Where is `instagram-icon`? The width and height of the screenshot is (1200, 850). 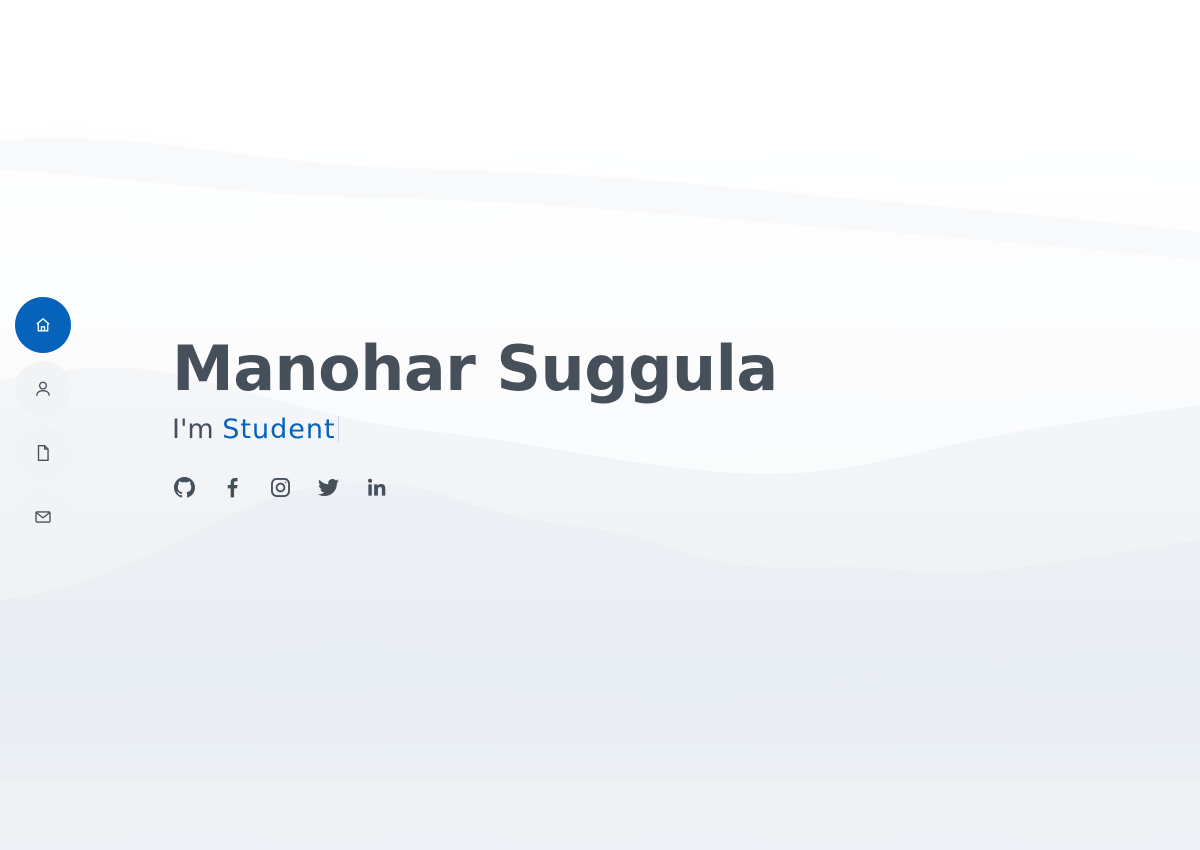
instagram-icon is located at coordinates (280, 487).